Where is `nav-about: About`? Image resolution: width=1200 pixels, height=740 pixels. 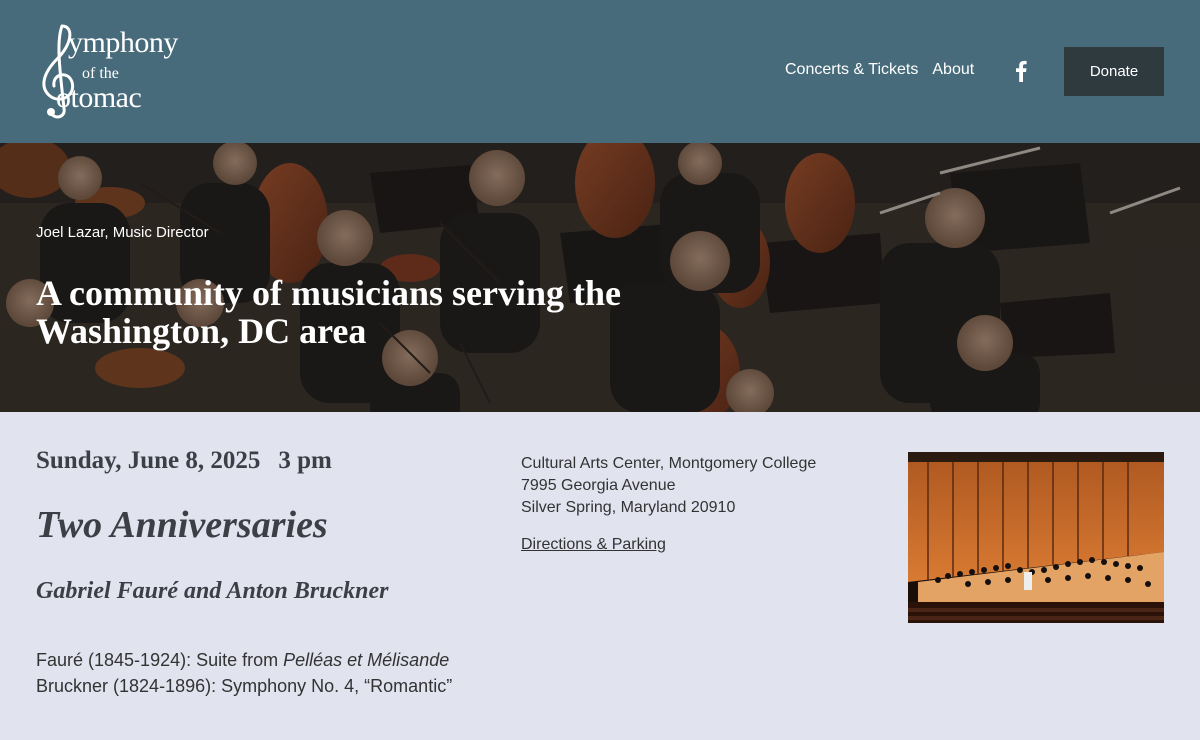
nav-about: About is located at coordinates (953, 70).